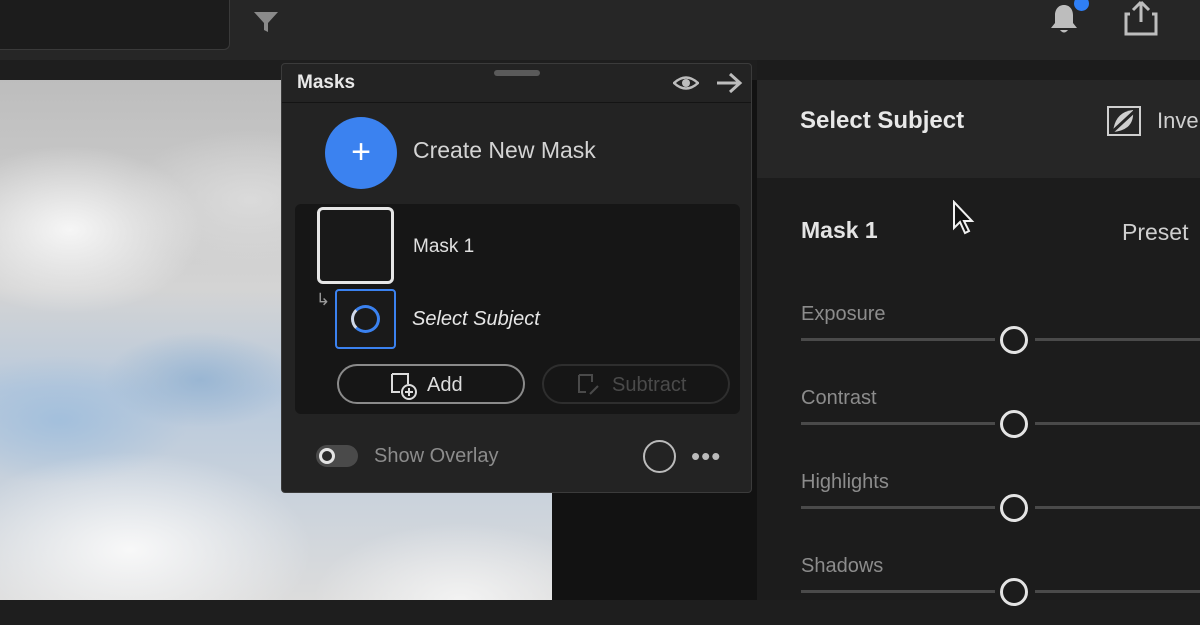 This screenshot has height=625, width=1200. I want to click on create-new-mask-label: Create New Mask, so click(504, 150).